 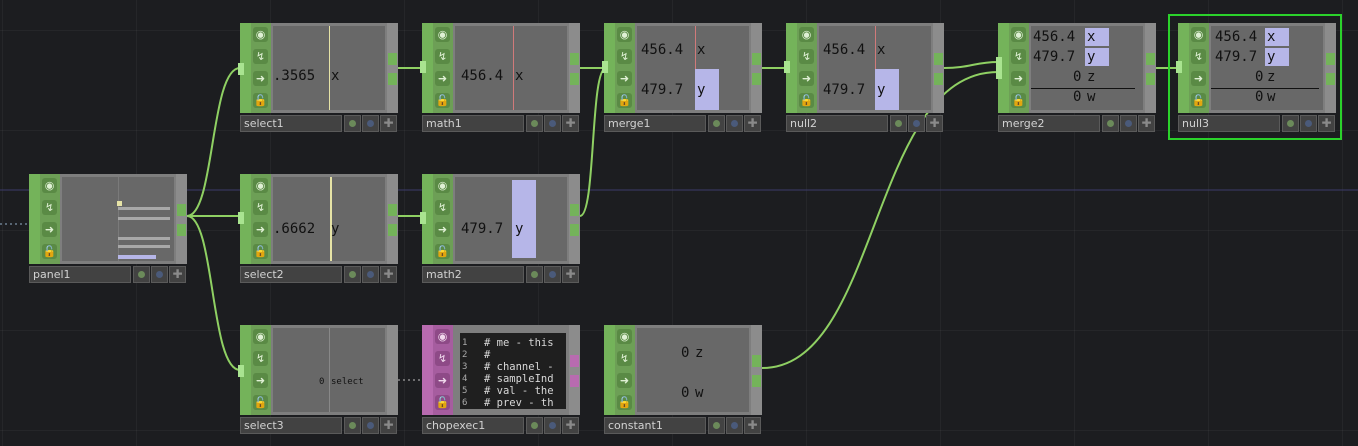 I want to click on node-label: null3, so click(x=1229, y=123).